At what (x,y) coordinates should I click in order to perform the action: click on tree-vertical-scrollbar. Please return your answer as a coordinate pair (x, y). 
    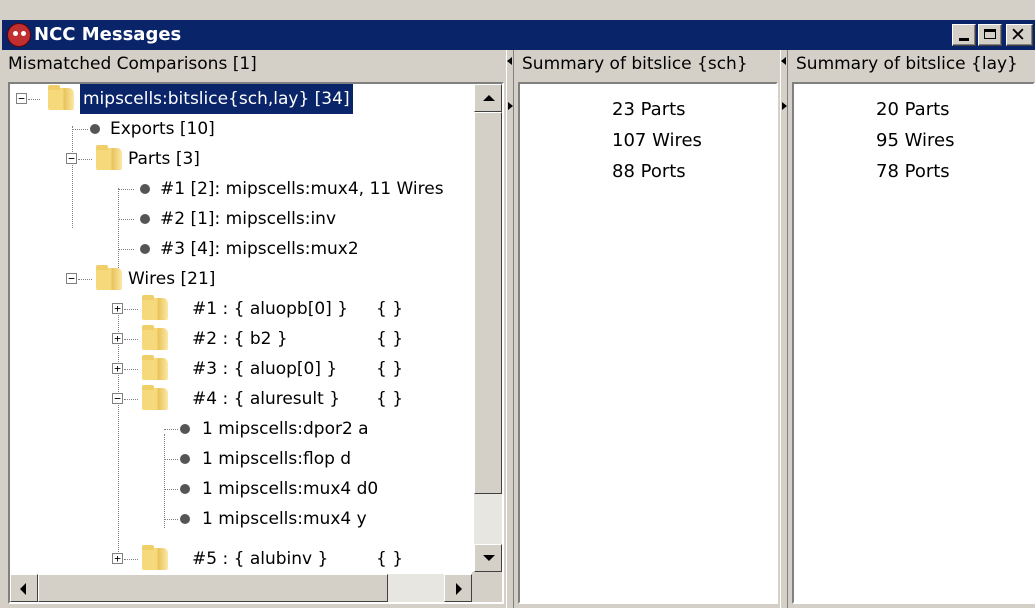
    Looking at the image, I should click on (488, 328).